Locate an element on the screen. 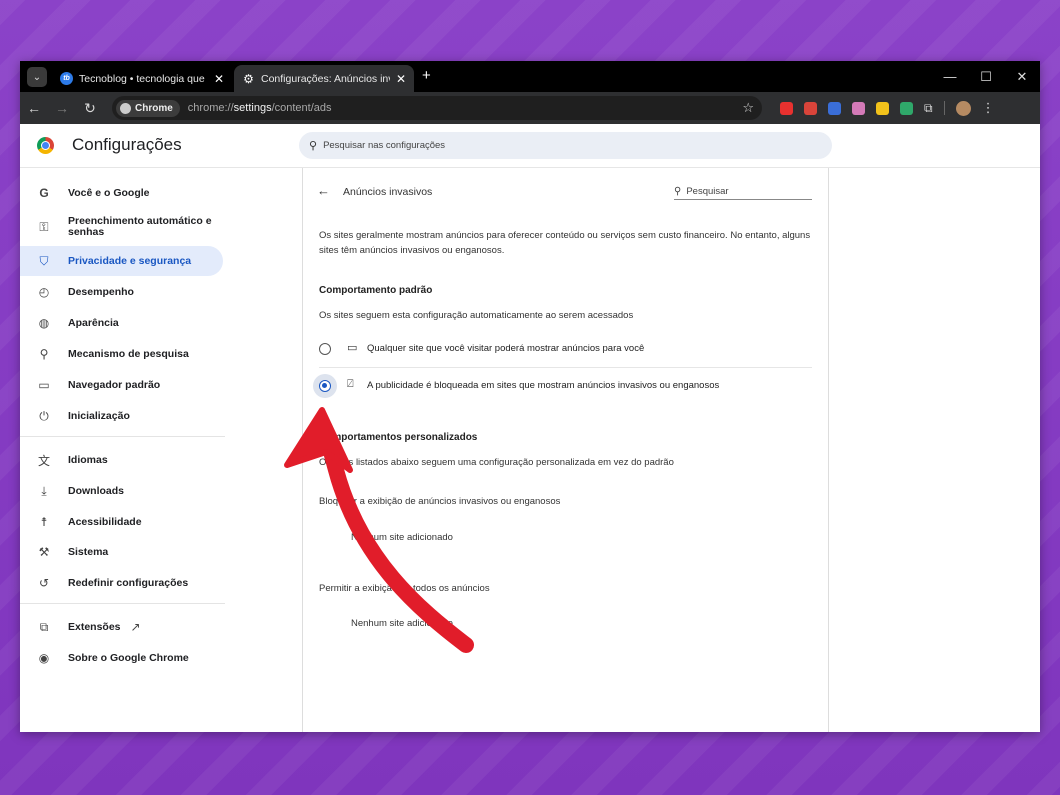 The image size is (1060, 795). radio-allow-ads is located at coordinates (325, 349).